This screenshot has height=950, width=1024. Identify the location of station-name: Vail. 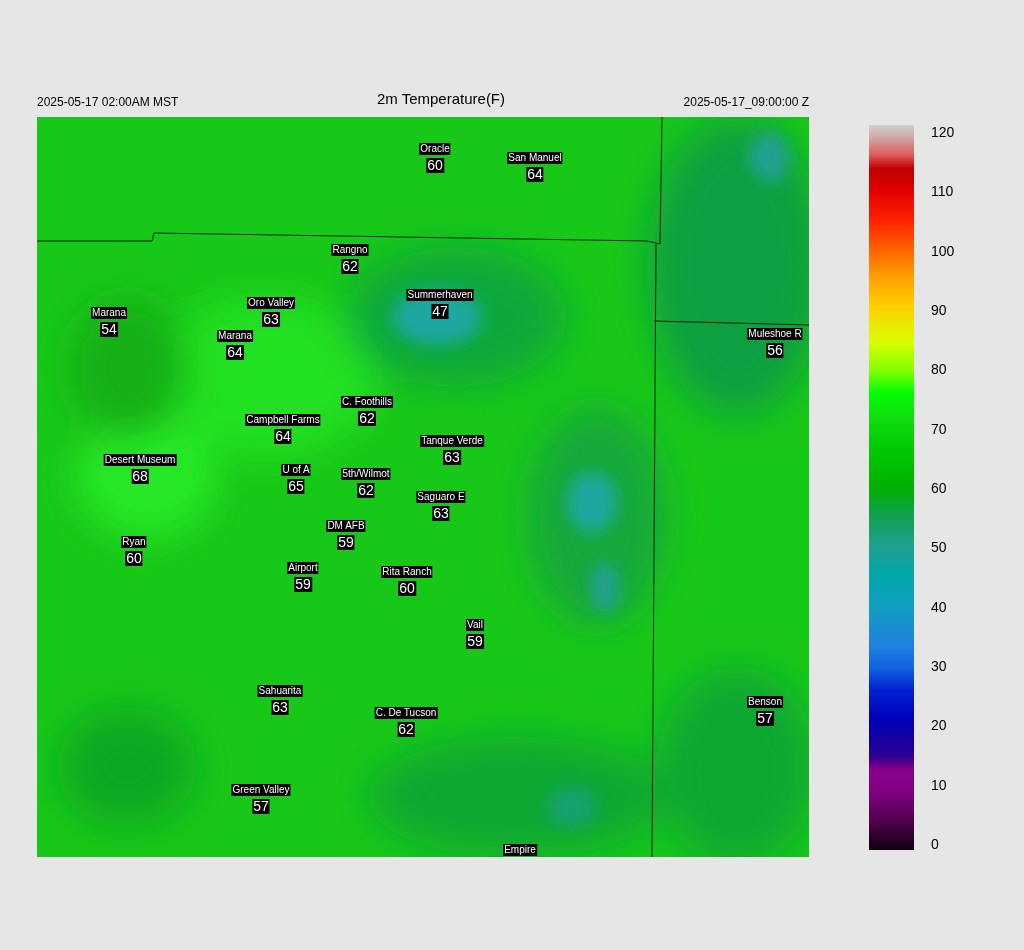
(475, 625).